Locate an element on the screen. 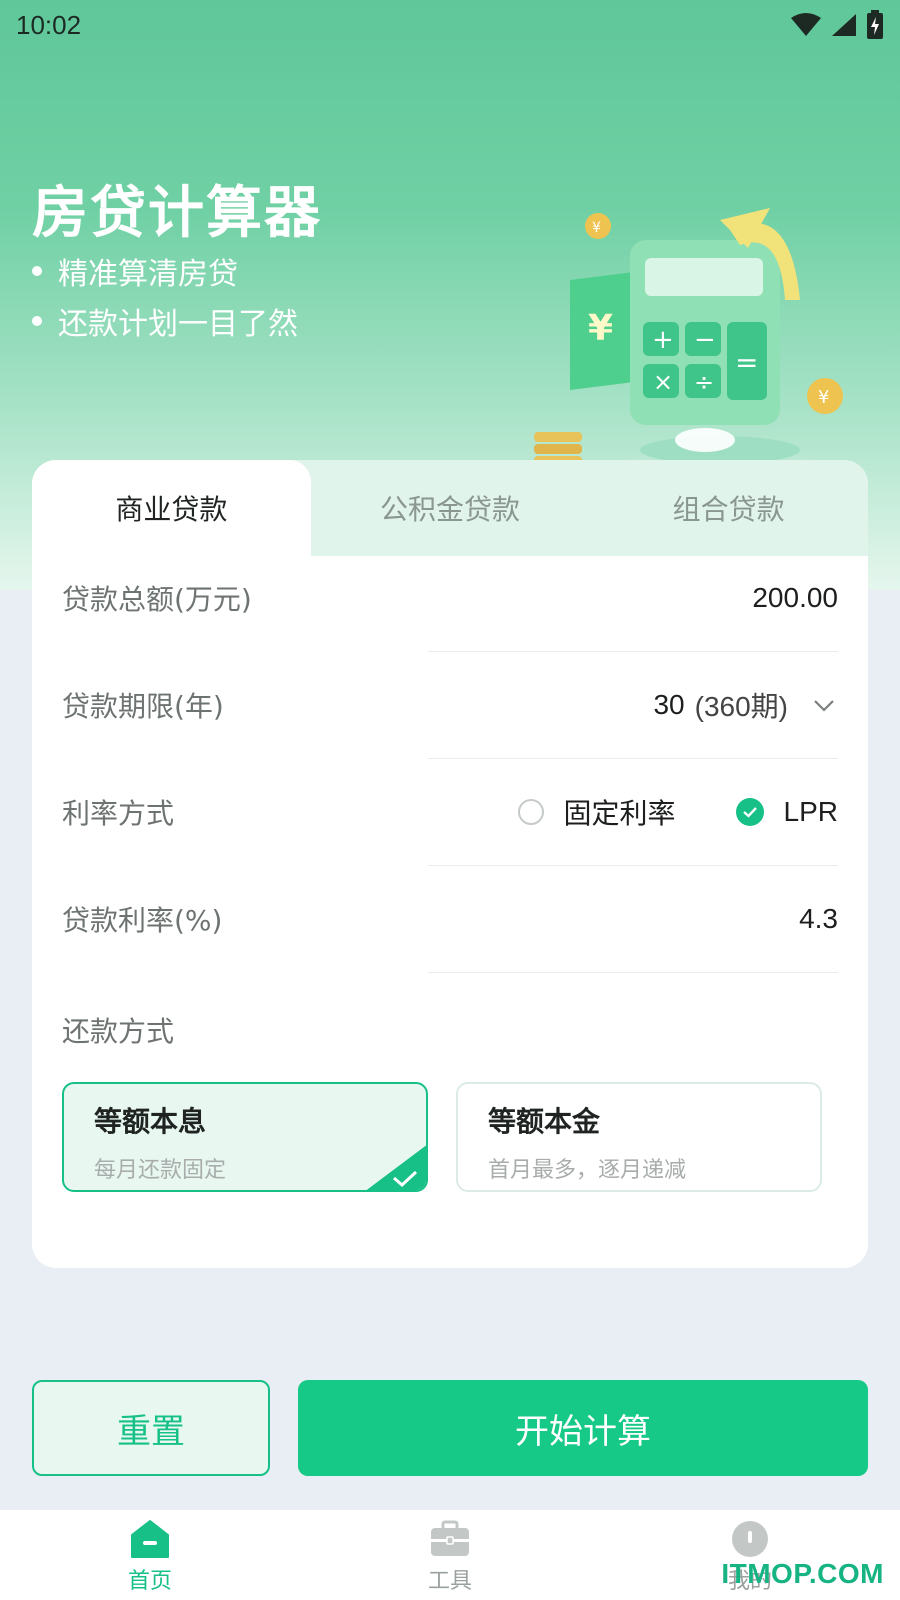 The image size is (900, 1600). hero-bullets: 精准算清房贷 还款计划一目了然 is located at coordinates (165, 296).